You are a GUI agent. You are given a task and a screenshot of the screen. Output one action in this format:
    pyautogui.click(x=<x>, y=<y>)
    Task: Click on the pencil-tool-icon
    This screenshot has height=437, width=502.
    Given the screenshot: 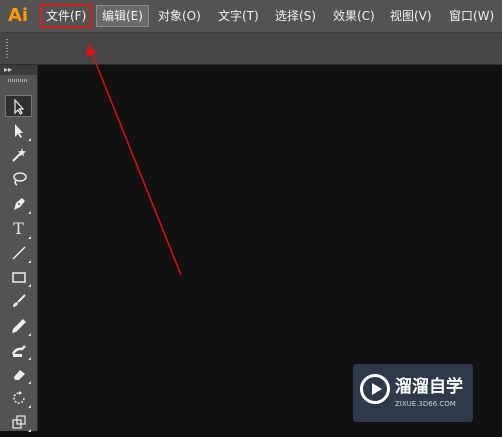 What is the action you would take?
    pyautogui.click(x=18, y=326)
    